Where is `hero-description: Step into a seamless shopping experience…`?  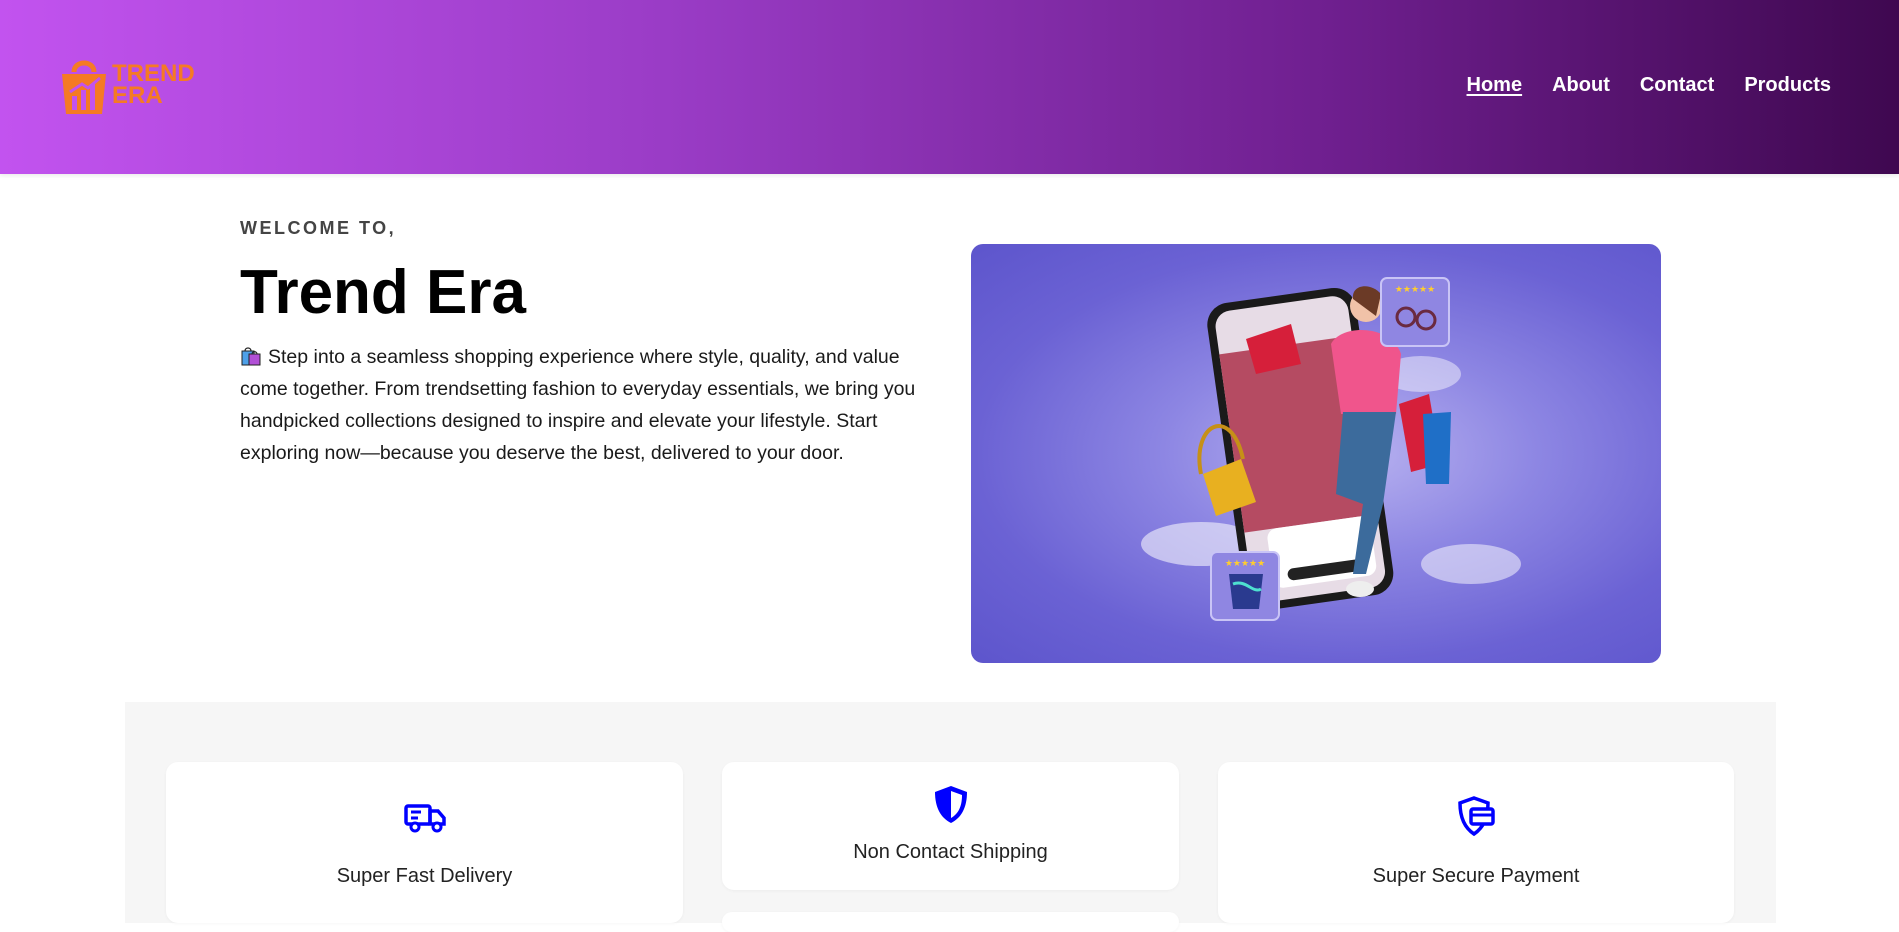
hero-description: Step into a seamless shopping experience… is located at coordinates (590, 405).